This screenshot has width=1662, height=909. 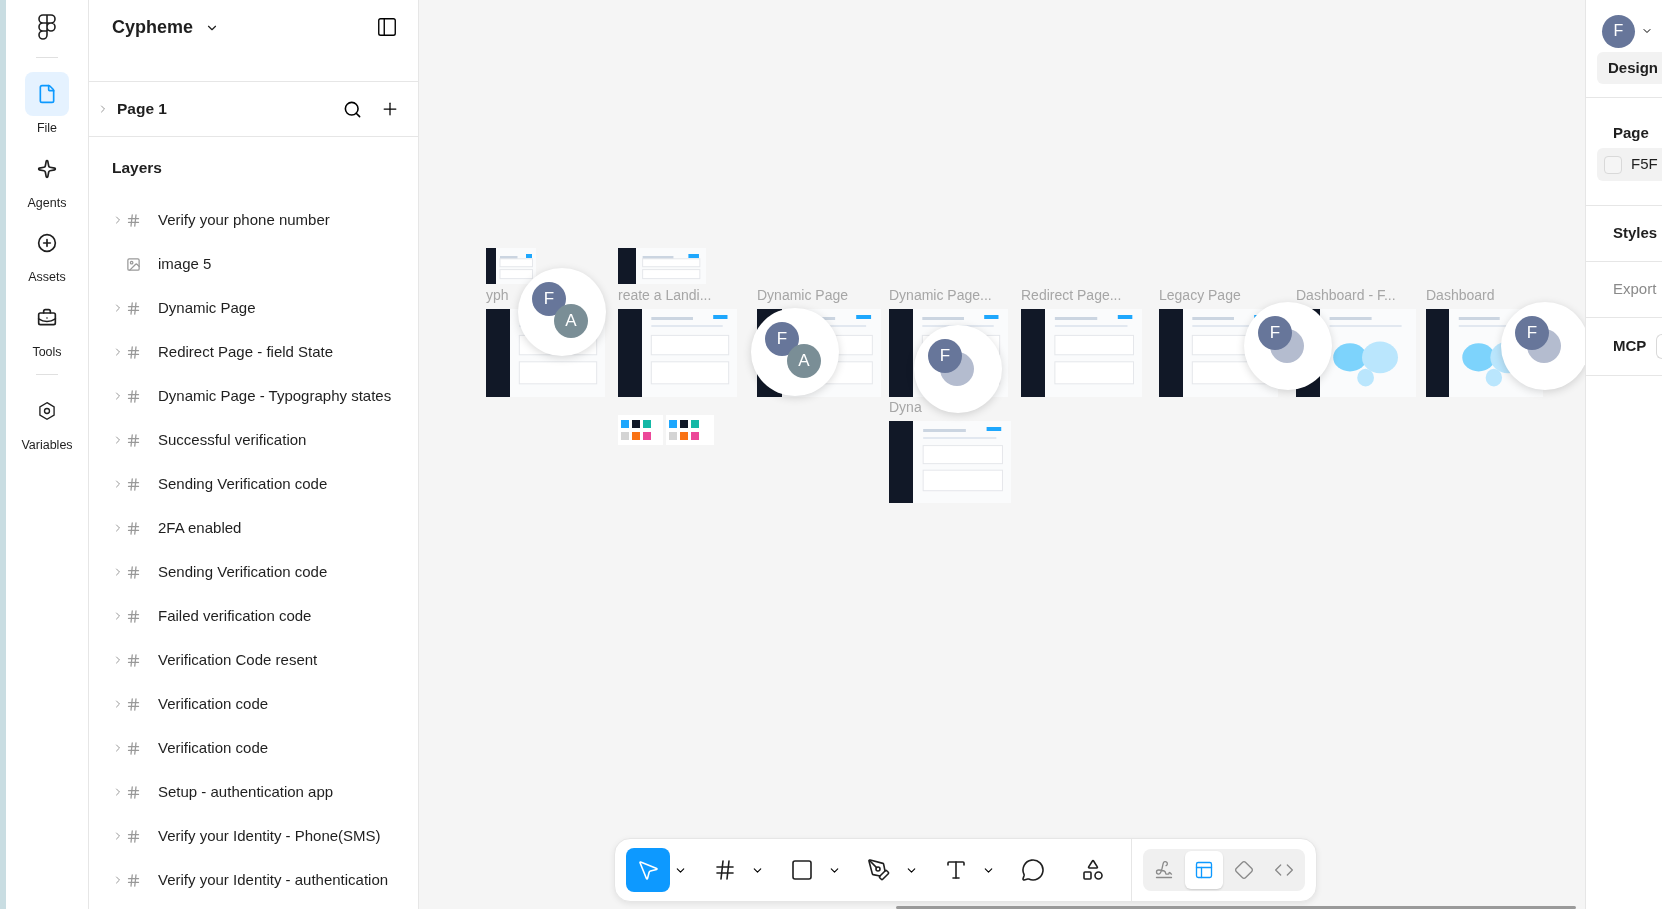 I want to click on rail-item: Tools, so click(x=47, y=326).